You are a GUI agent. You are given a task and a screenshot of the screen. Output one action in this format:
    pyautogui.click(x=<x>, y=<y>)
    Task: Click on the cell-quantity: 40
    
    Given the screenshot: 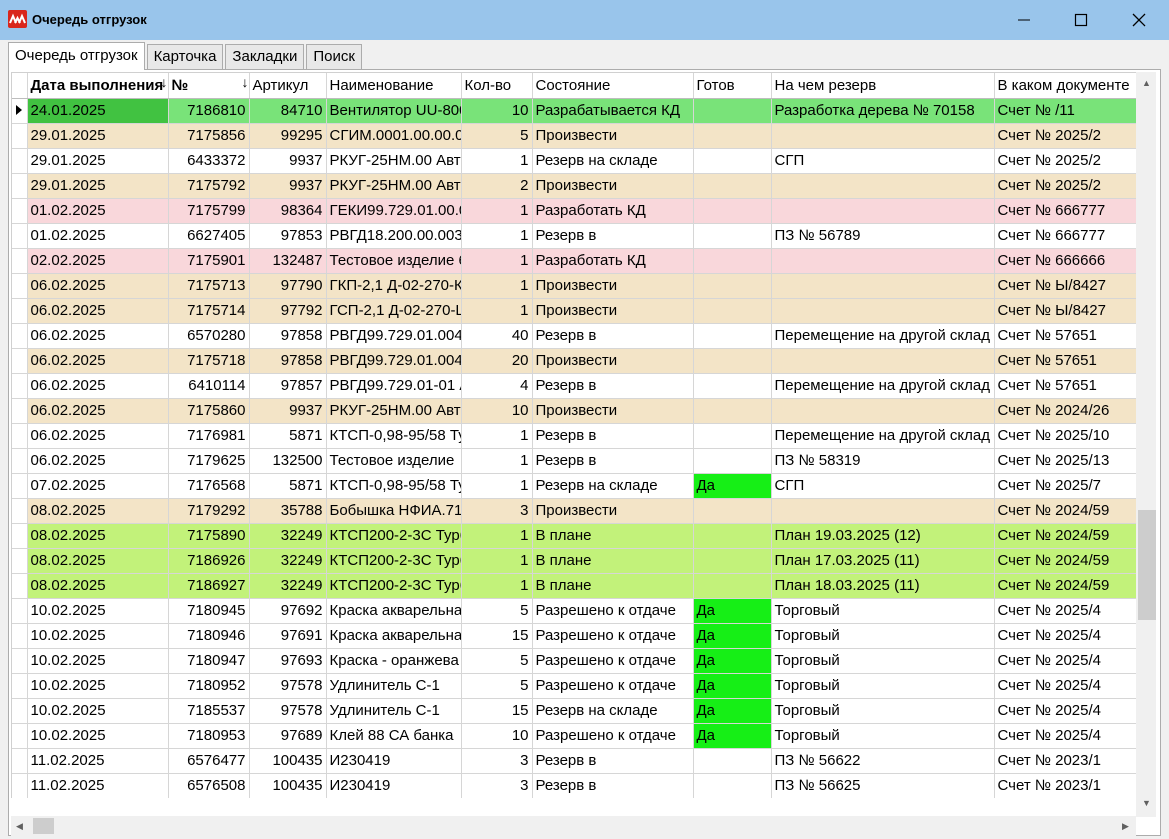 What is the action you would take?
    pyautogui.click(x=497, y=336)
    